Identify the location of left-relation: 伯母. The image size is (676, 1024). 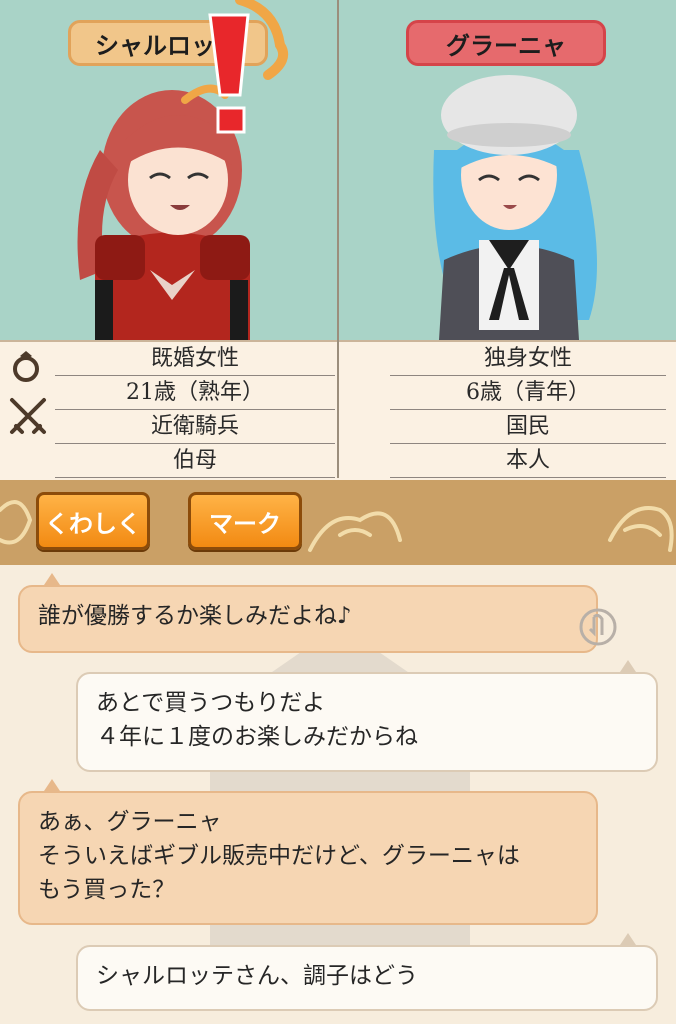
(195, 461).